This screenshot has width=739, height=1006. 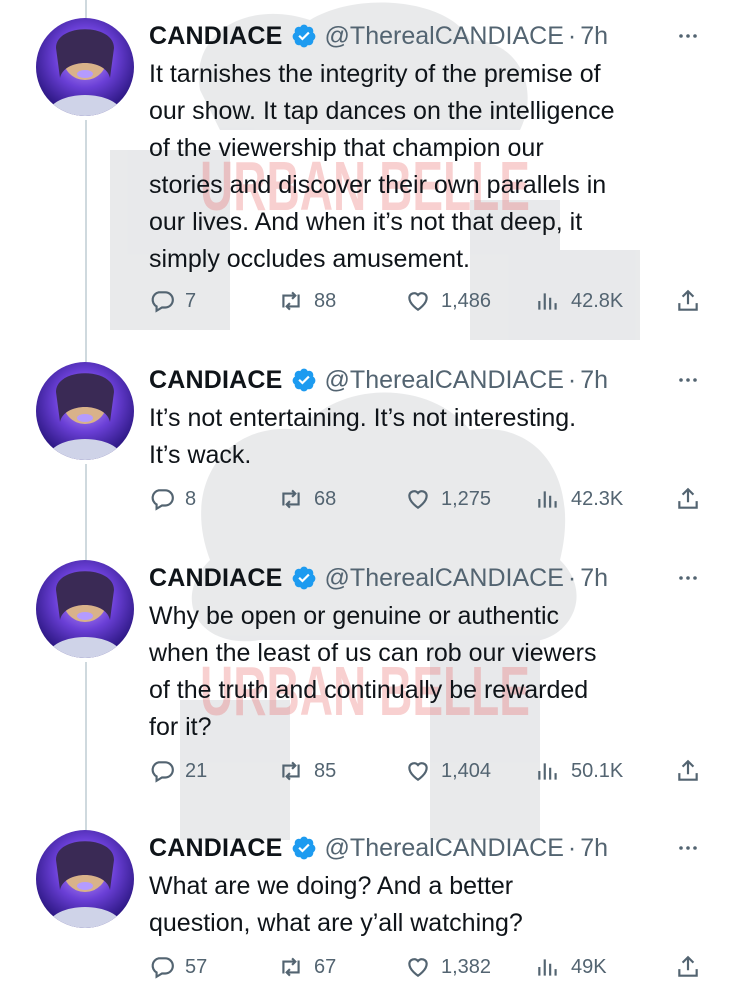 I want to click on like-count: 1,404, so click(x=466, y=770).